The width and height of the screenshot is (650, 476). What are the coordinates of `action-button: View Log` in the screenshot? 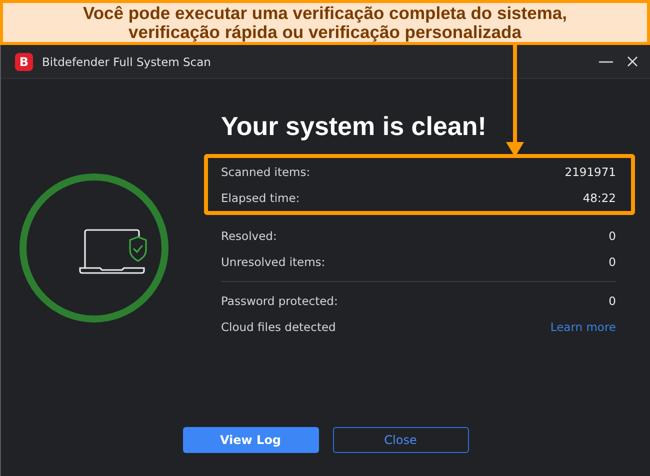 It's located at (250, 440).